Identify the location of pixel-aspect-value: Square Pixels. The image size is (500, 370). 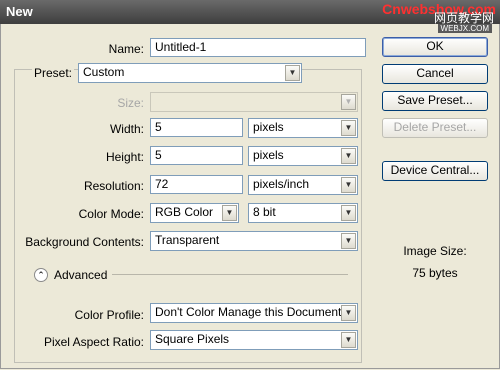
(192, 339).